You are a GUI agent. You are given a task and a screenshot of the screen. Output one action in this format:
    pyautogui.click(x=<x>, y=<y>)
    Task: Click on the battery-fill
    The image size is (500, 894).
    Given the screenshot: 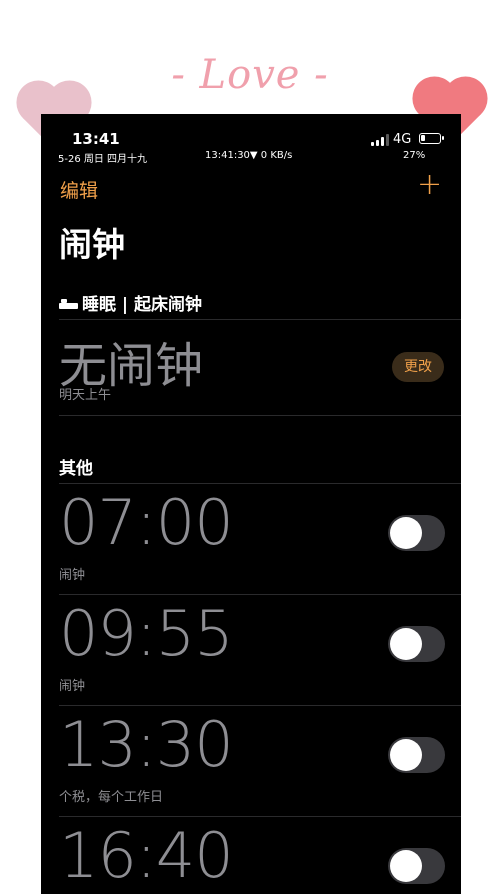 What is the action you would take?
    pyautogui.click(x=423, y=138)
    